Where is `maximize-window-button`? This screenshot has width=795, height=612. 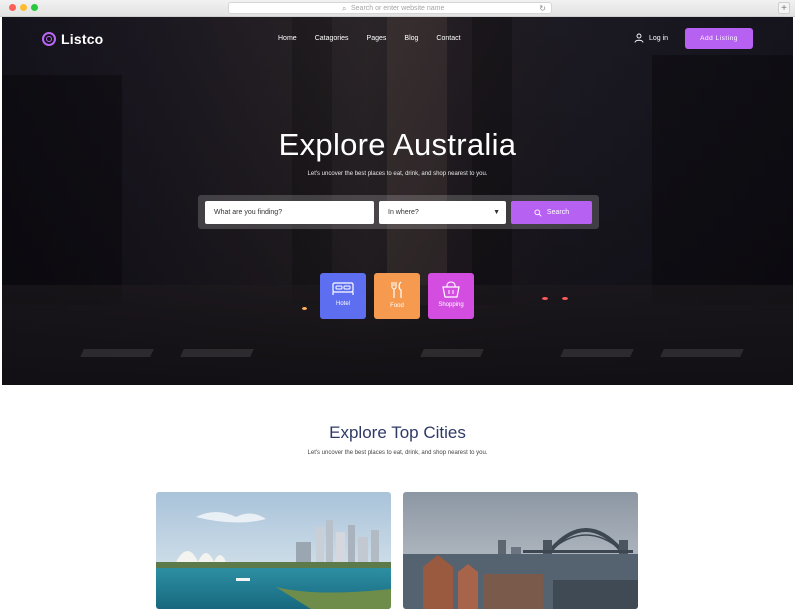 maximize-window-button is located at coordinates (34, 7).